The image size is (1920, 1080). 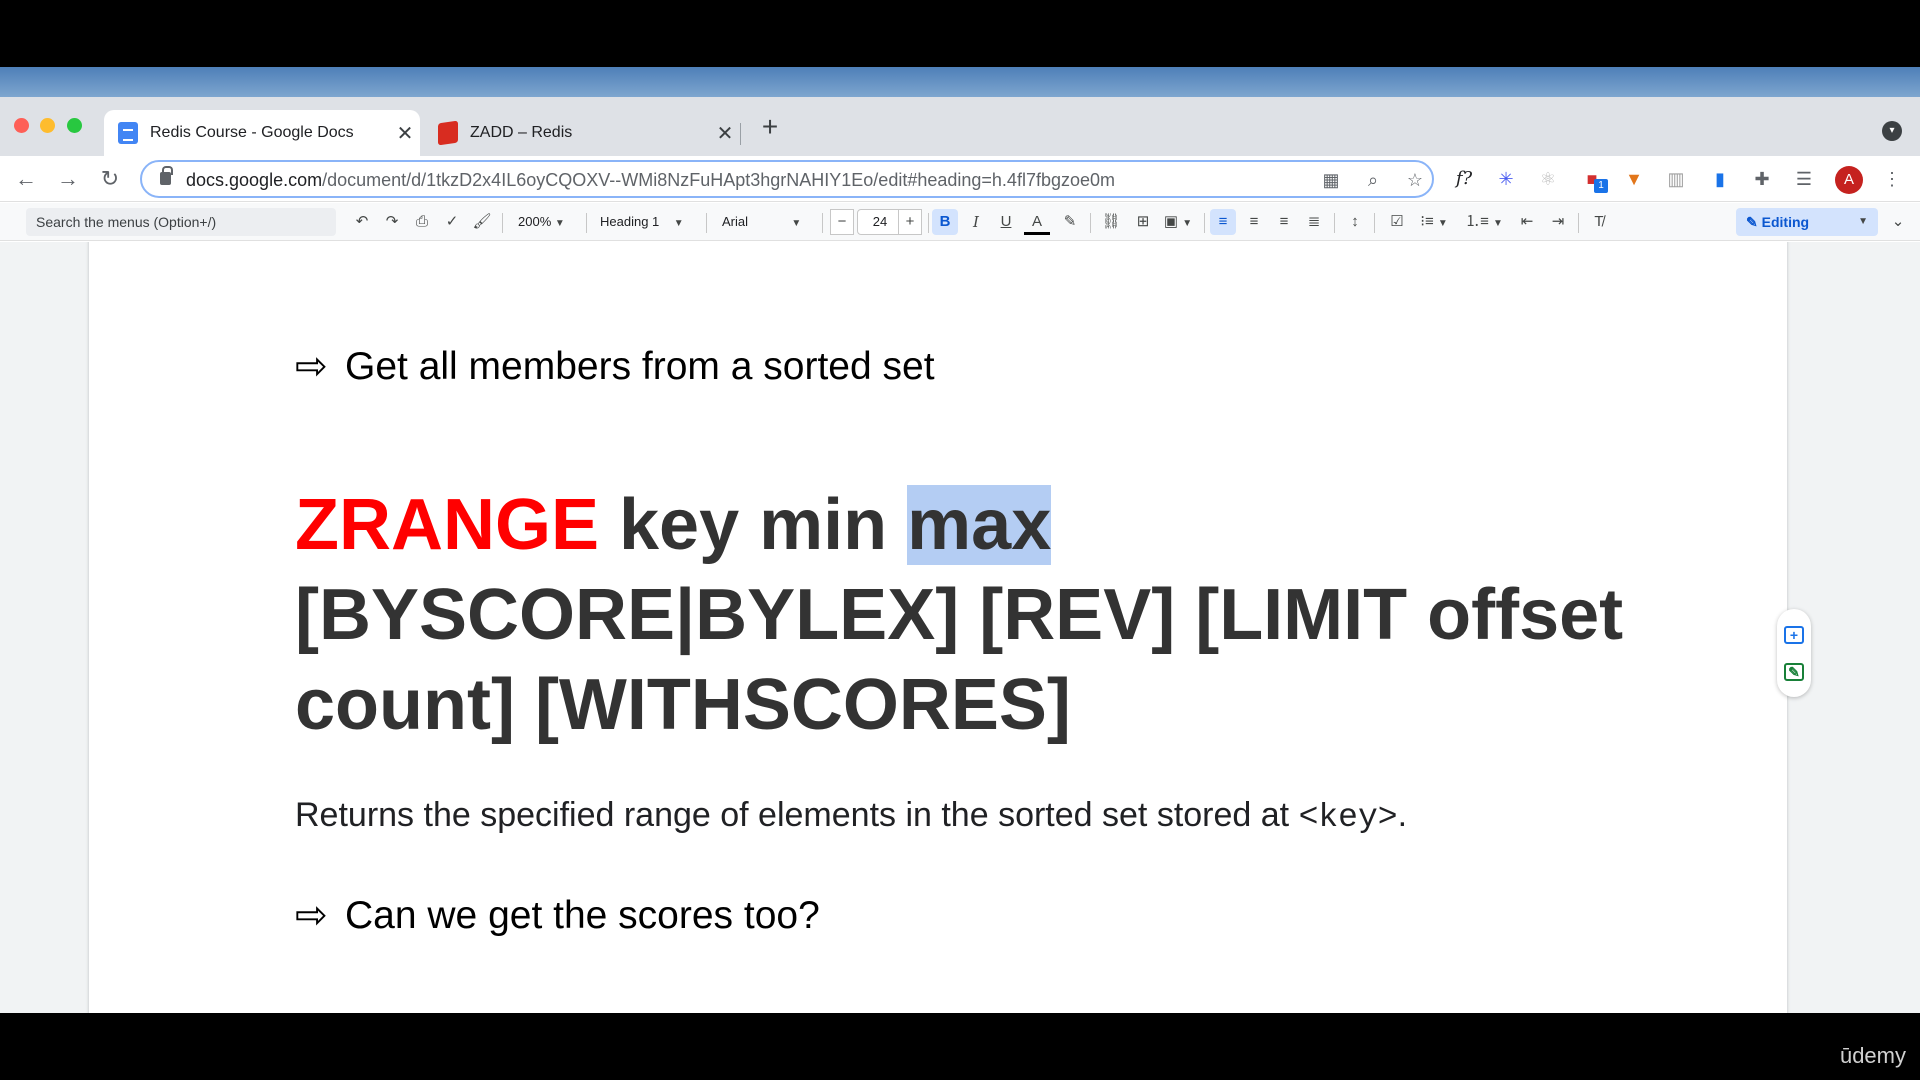 I want to click on close-window-button, so click(x=21, y=125).